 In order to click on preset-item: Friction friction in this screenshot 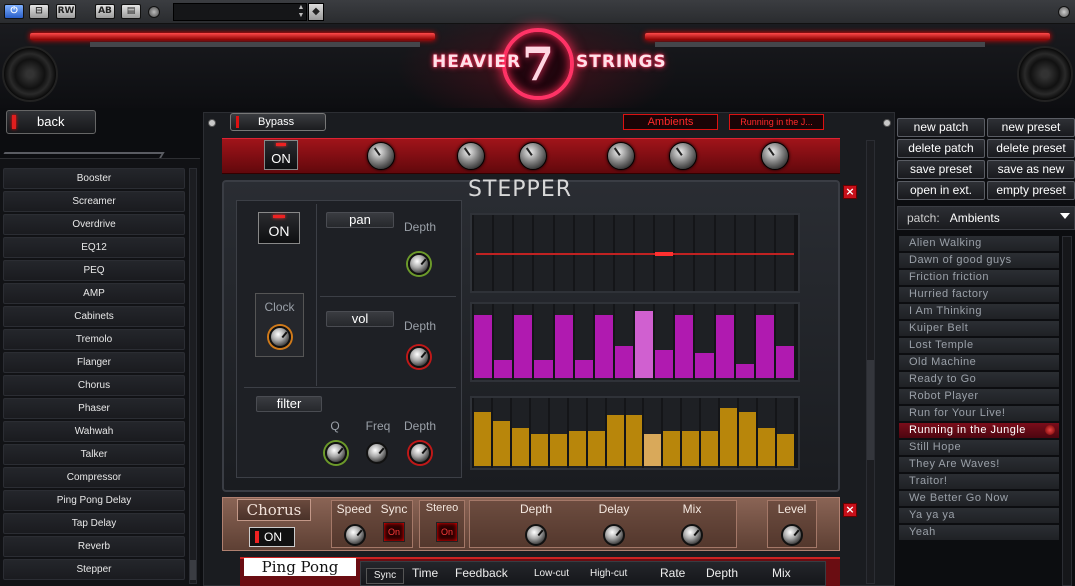, I will do `click(979, 277)`.